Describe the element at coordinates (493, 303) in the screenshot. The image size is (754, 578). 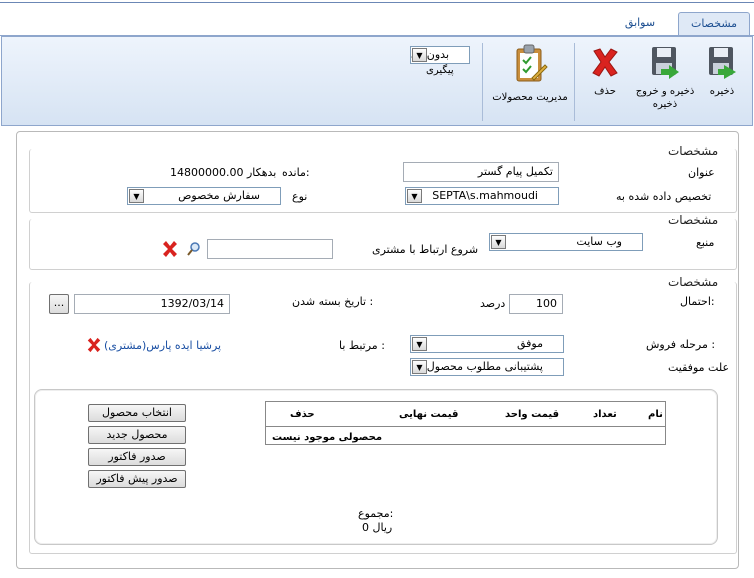
I see `percent-label: درصد` at that location.